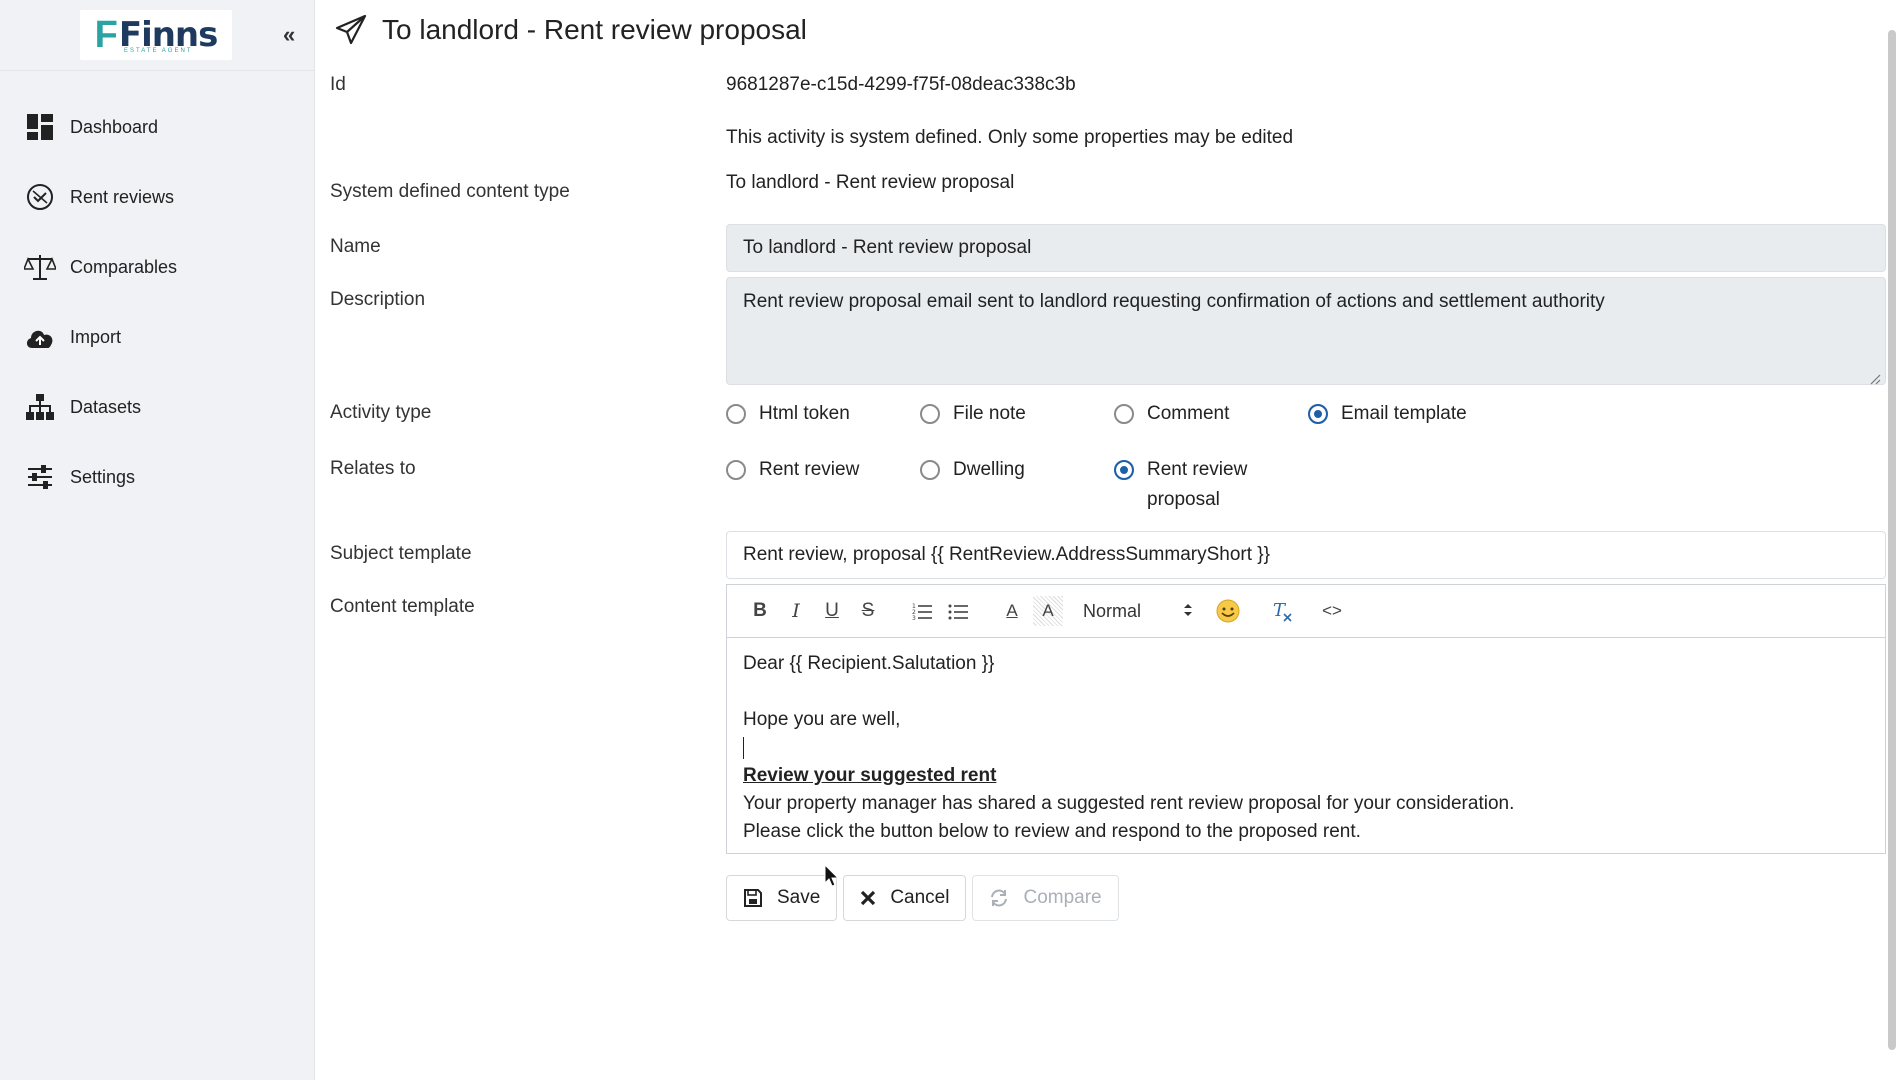 The image size is (1898, 1080). What do you see at coordinates (989, 469) in the screenshot?
I see `radio-label: Dwelling` at bounding box center [989, 469].